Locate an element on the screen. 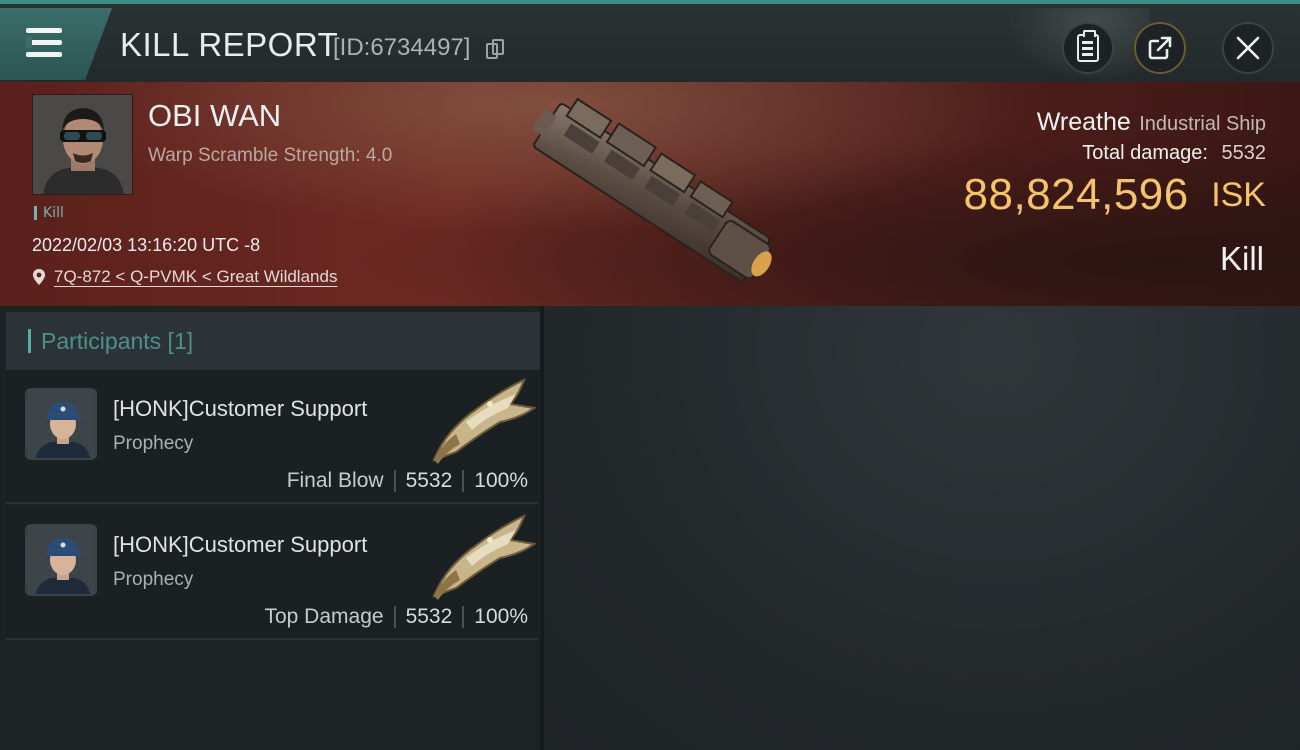 The width and height of the screenshot is (1300, 750). warp-scramble-strength: Warp Scramble Strength: 4.0 is located at coordinates (270, 155).